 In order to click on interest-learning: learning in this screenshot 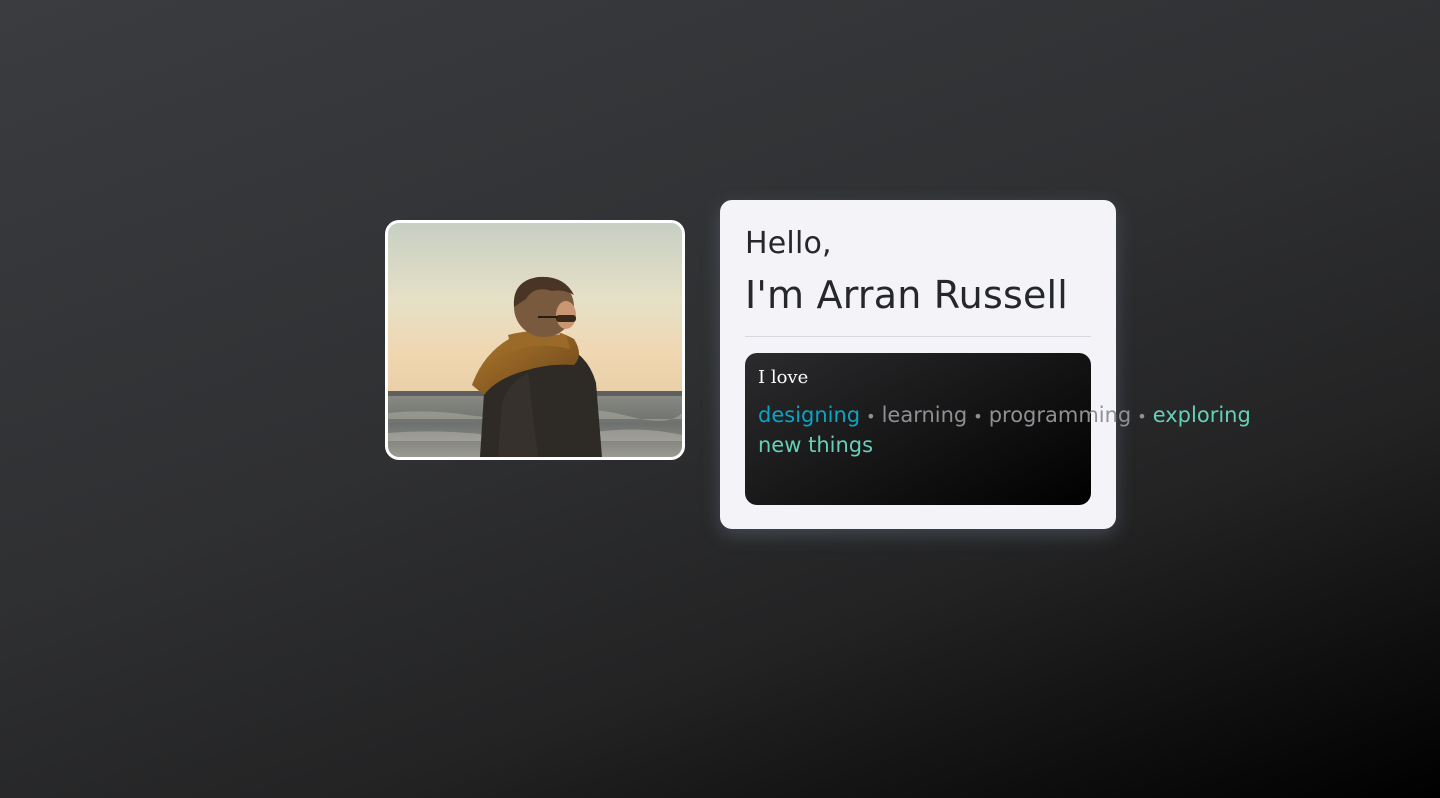, I will do `click(924, 415)`.